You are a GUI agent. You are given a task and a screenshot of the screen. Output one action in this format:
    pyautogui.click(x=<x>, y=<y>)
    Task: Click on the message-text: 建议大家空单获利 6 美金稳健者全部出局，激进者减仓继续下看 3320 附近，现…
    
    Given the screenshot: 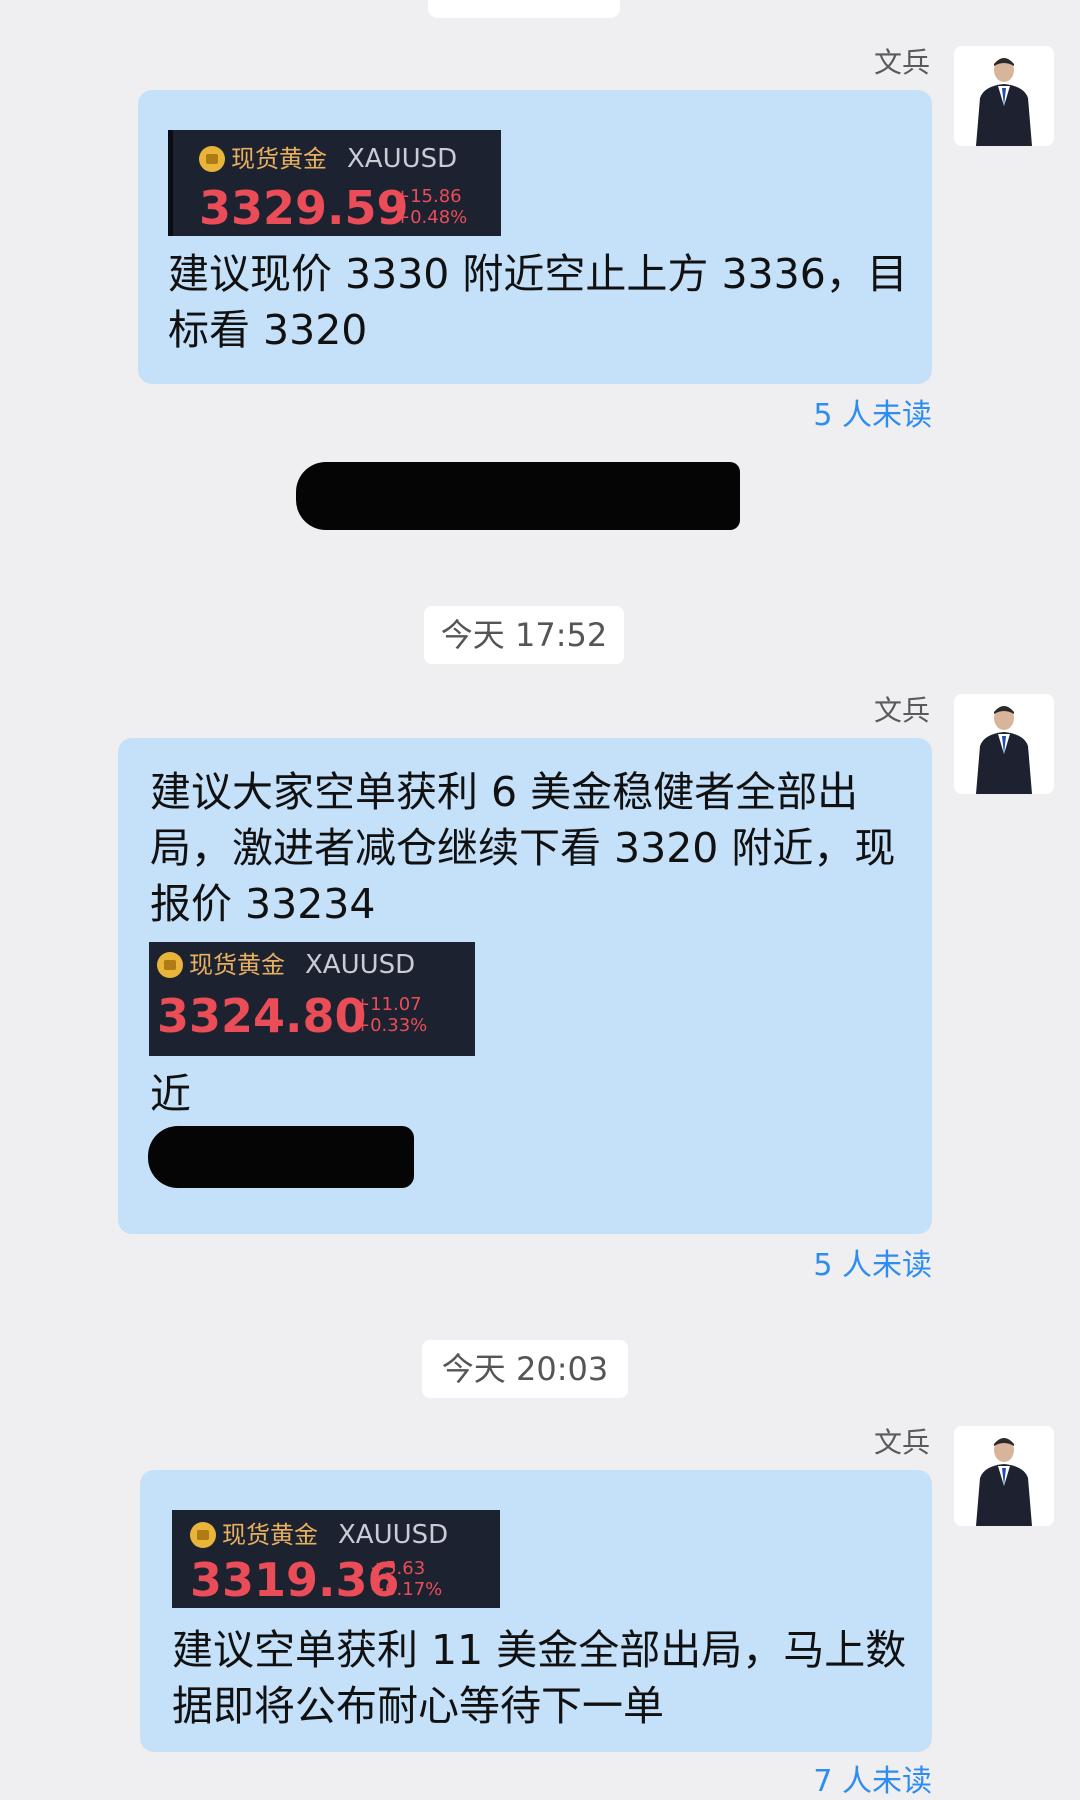 What is the action you would take?
    pyautogui.click(x=523, y=848)
    